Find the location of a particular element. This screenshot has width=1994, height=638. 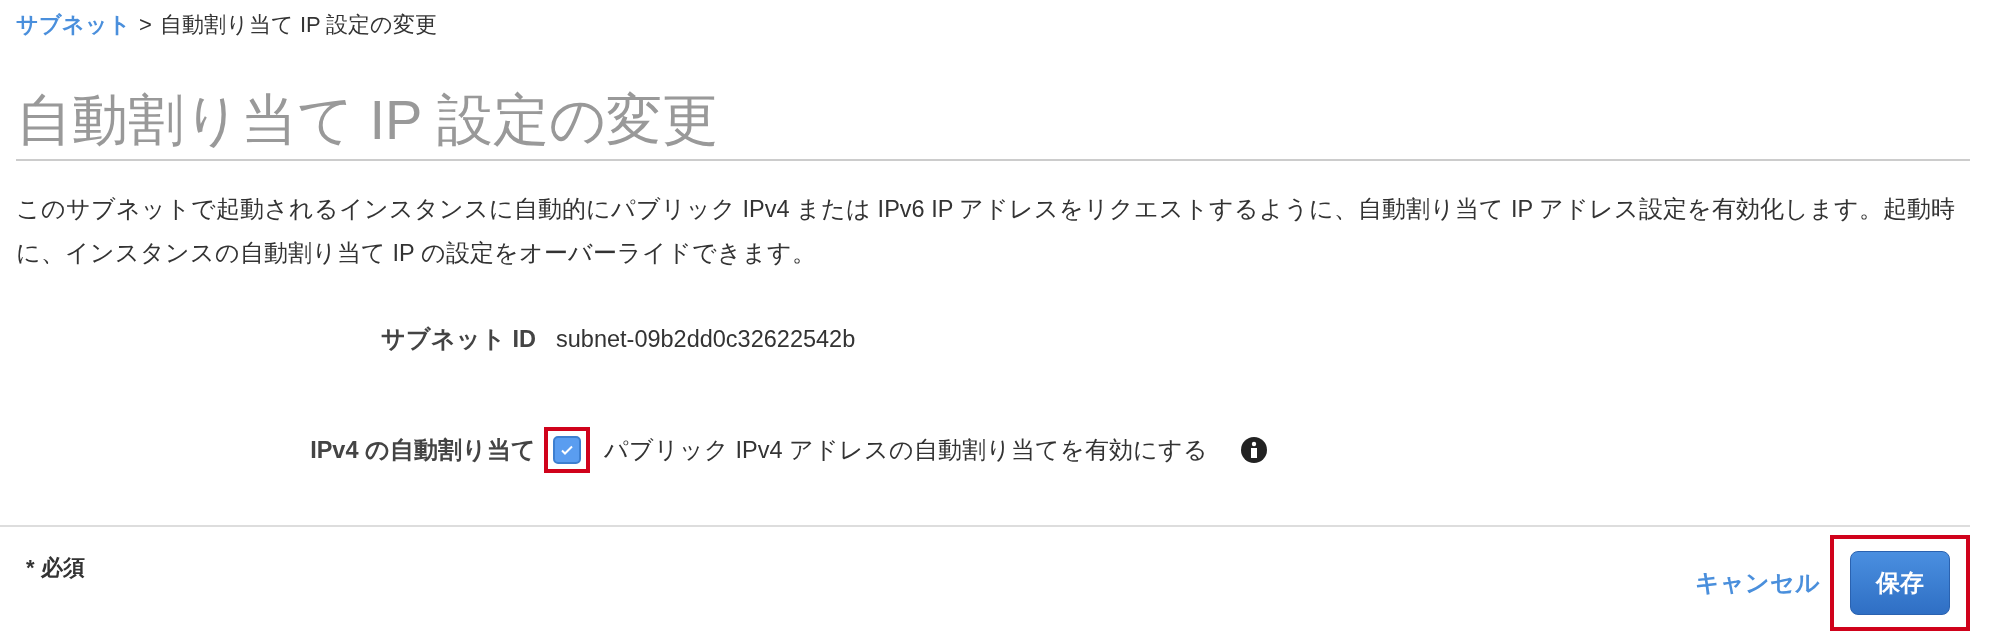

field-value: subnet-09b2dd0c32622542b is located at coordinates (706, 339).